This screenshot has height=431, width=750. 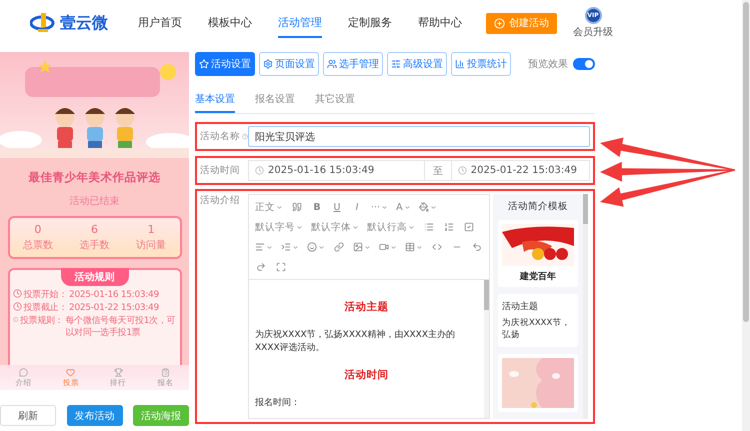 I want to click on action-button: 活动海报, so click(x=161, y=415).